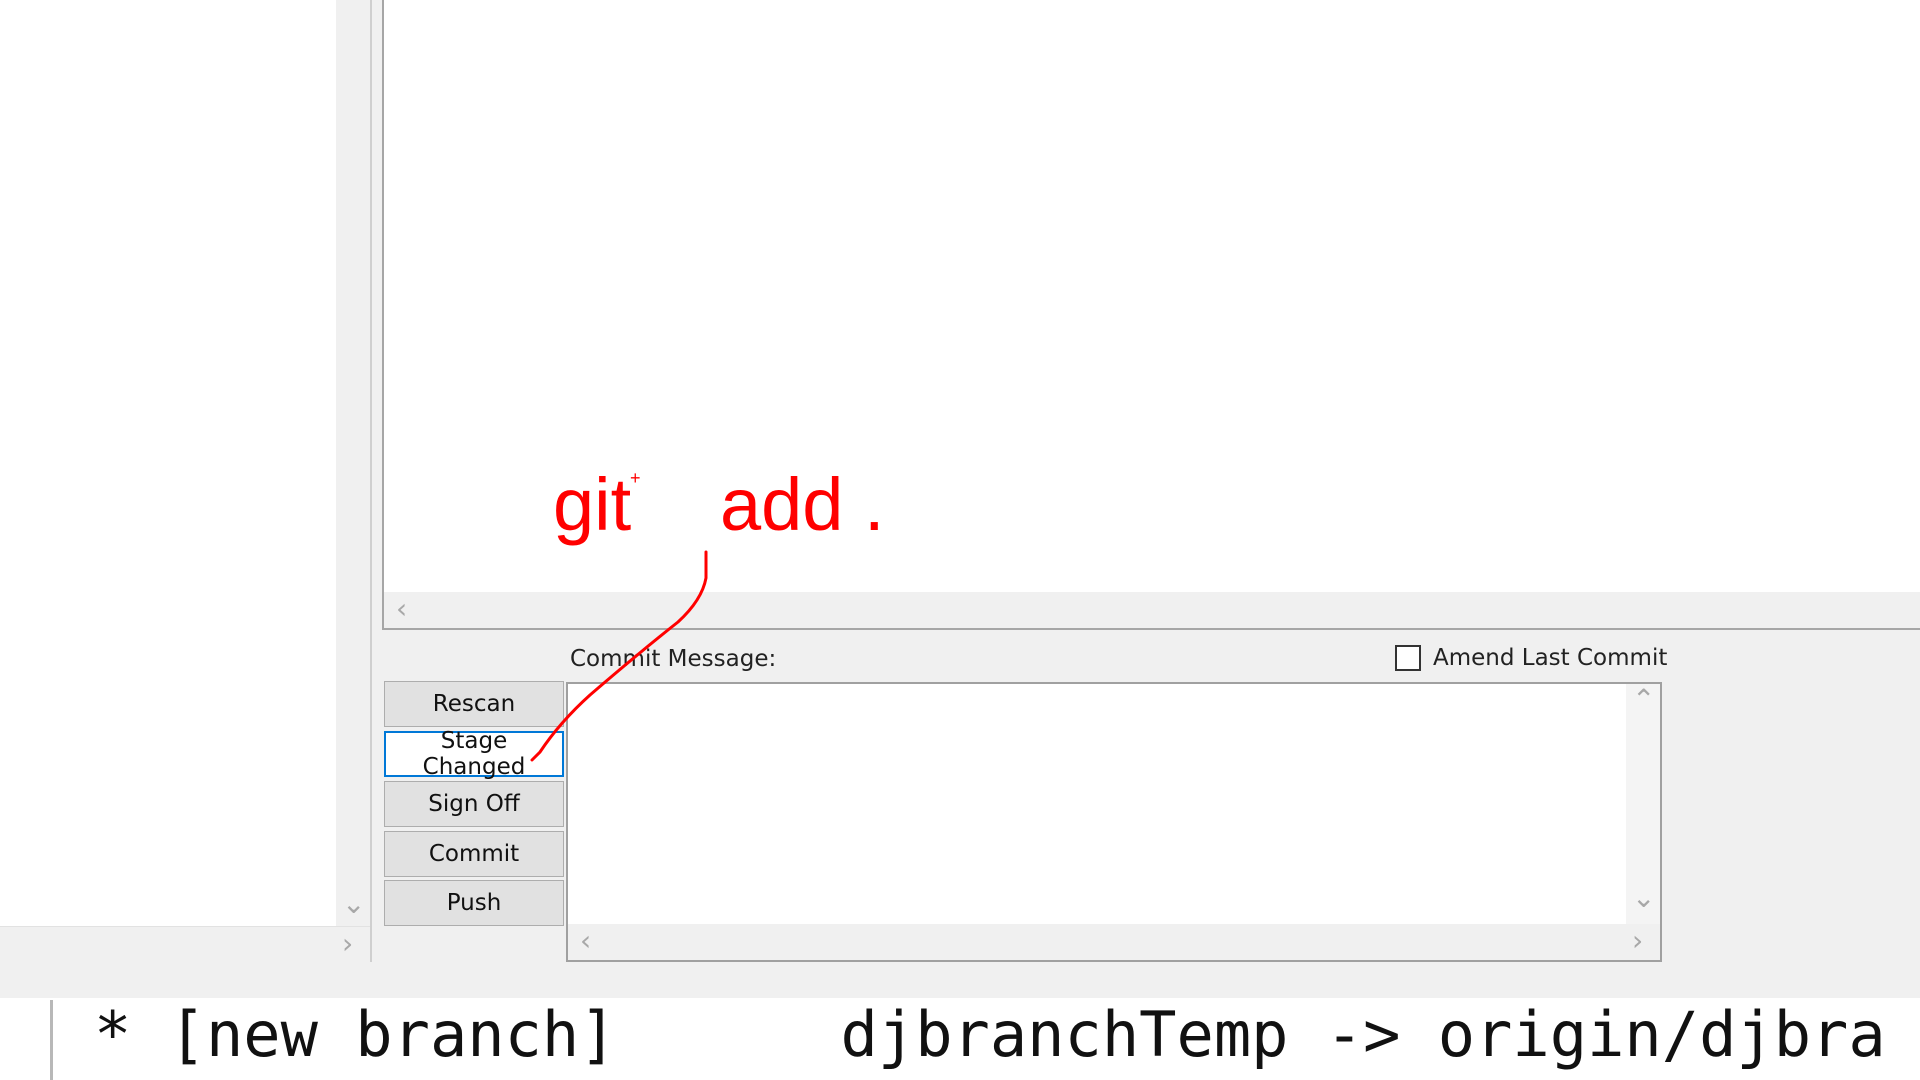  I want to click on amend-last-commit-option: Amend Last Commit, so click(1531, 658).